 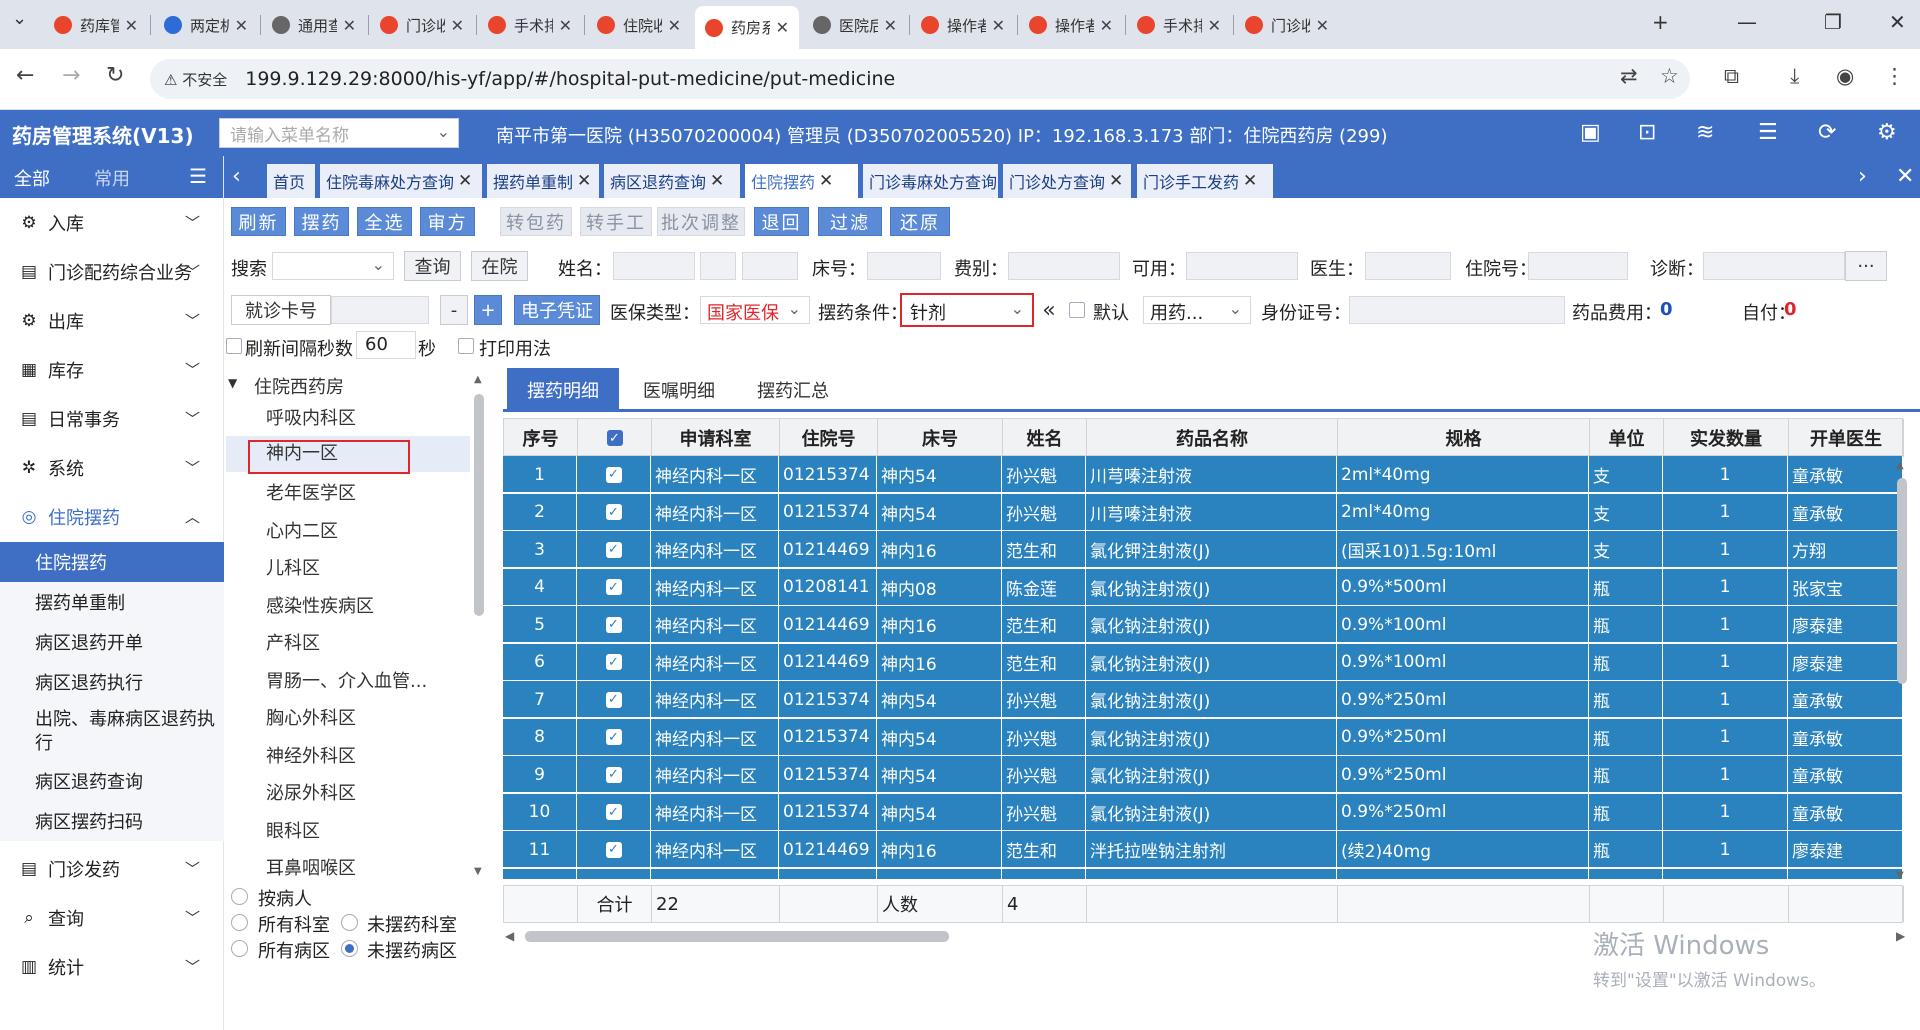 What do you see at coordinates (1205, 181) in the screenshot?
I see `page-tab: 门诊手工发药 ✕` at bounding box center [1205, 181].